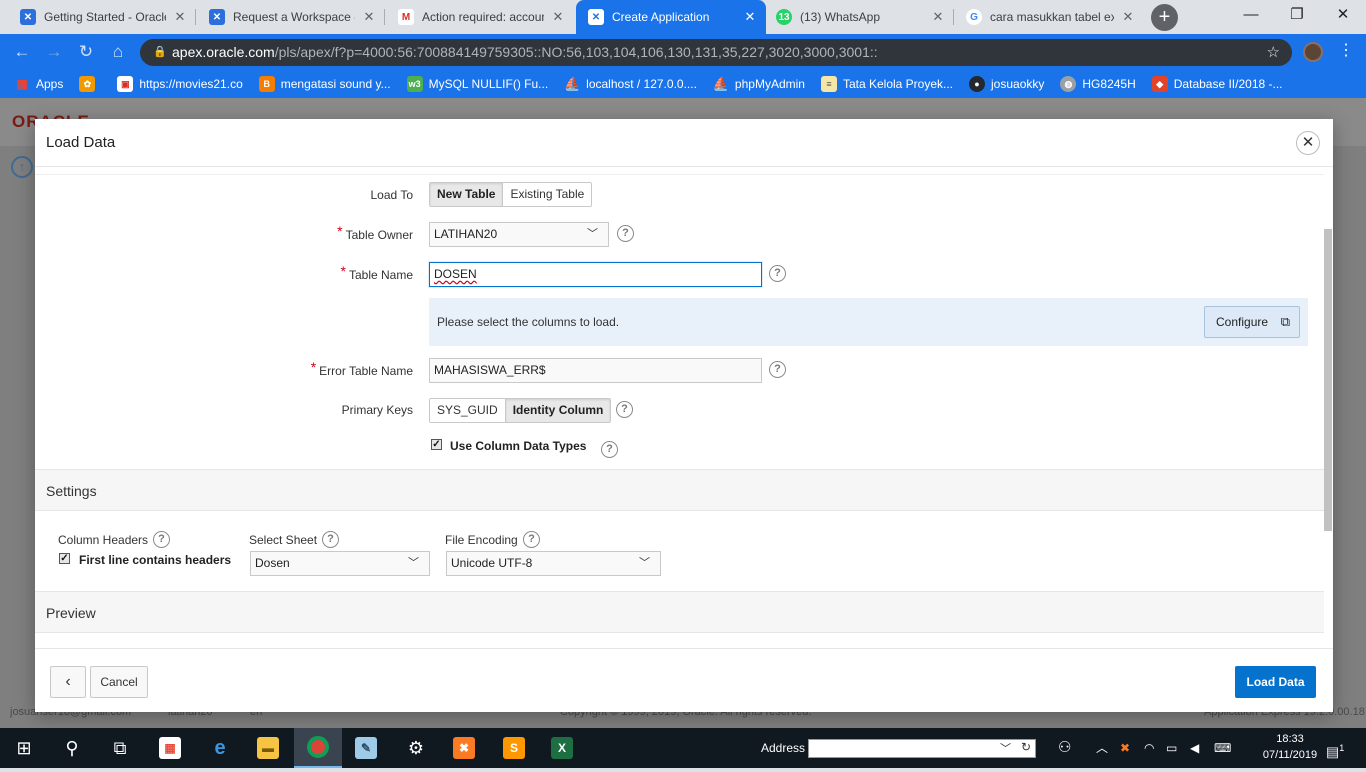 This screenshot has height=772, width=1366. What do you see at coordinates (118, 52) in the screenshot?
I see `home-icon: ⌂` at bounding box center [118, 52].